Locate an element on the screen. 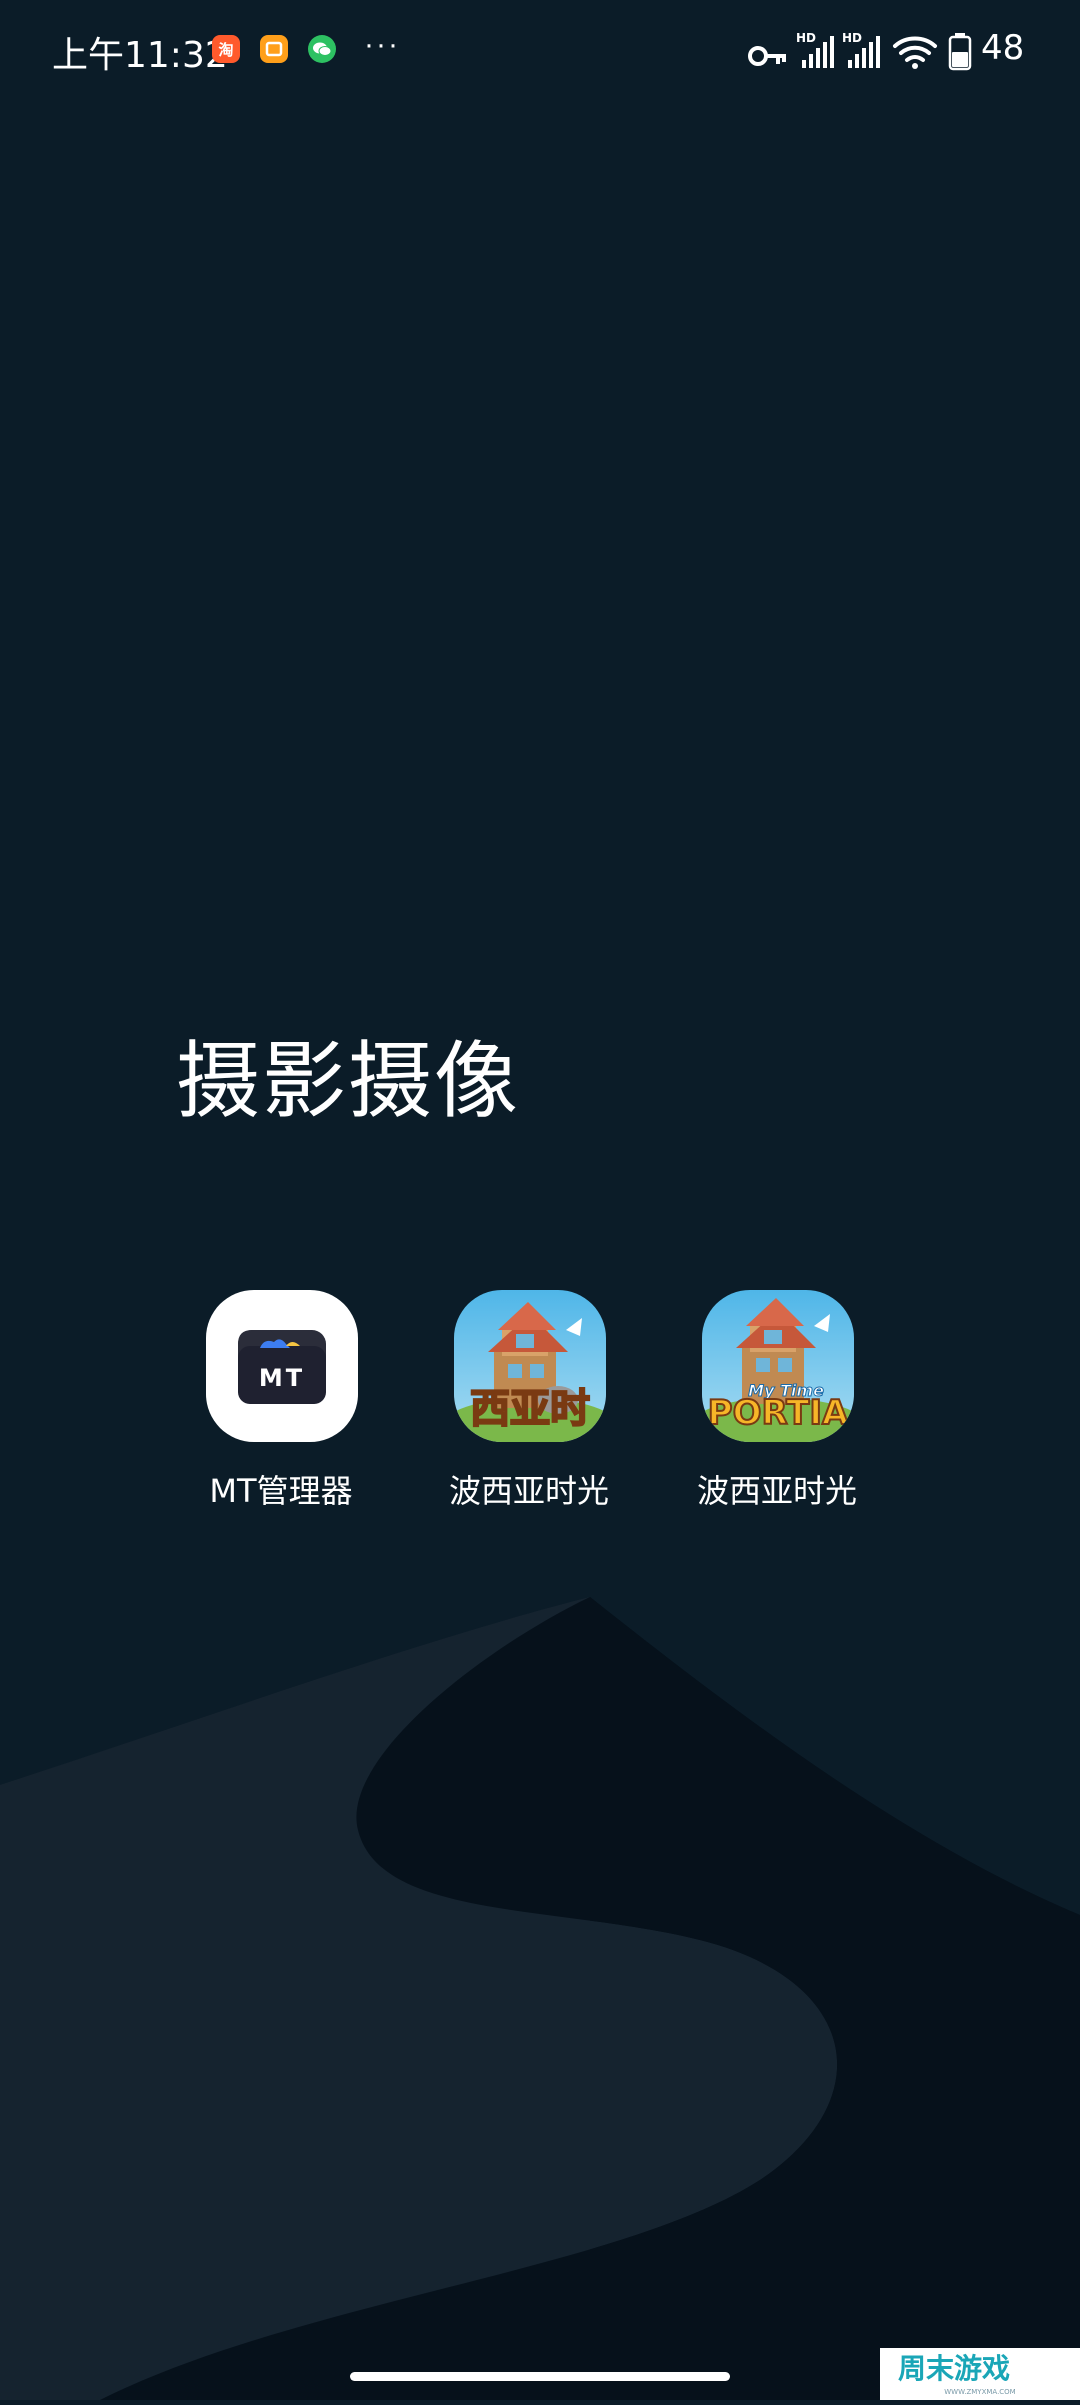 The image size is (1080, 2405). my-time-at-portia-cn-icon: 西亚时 is located at coordinates (530, 1366).